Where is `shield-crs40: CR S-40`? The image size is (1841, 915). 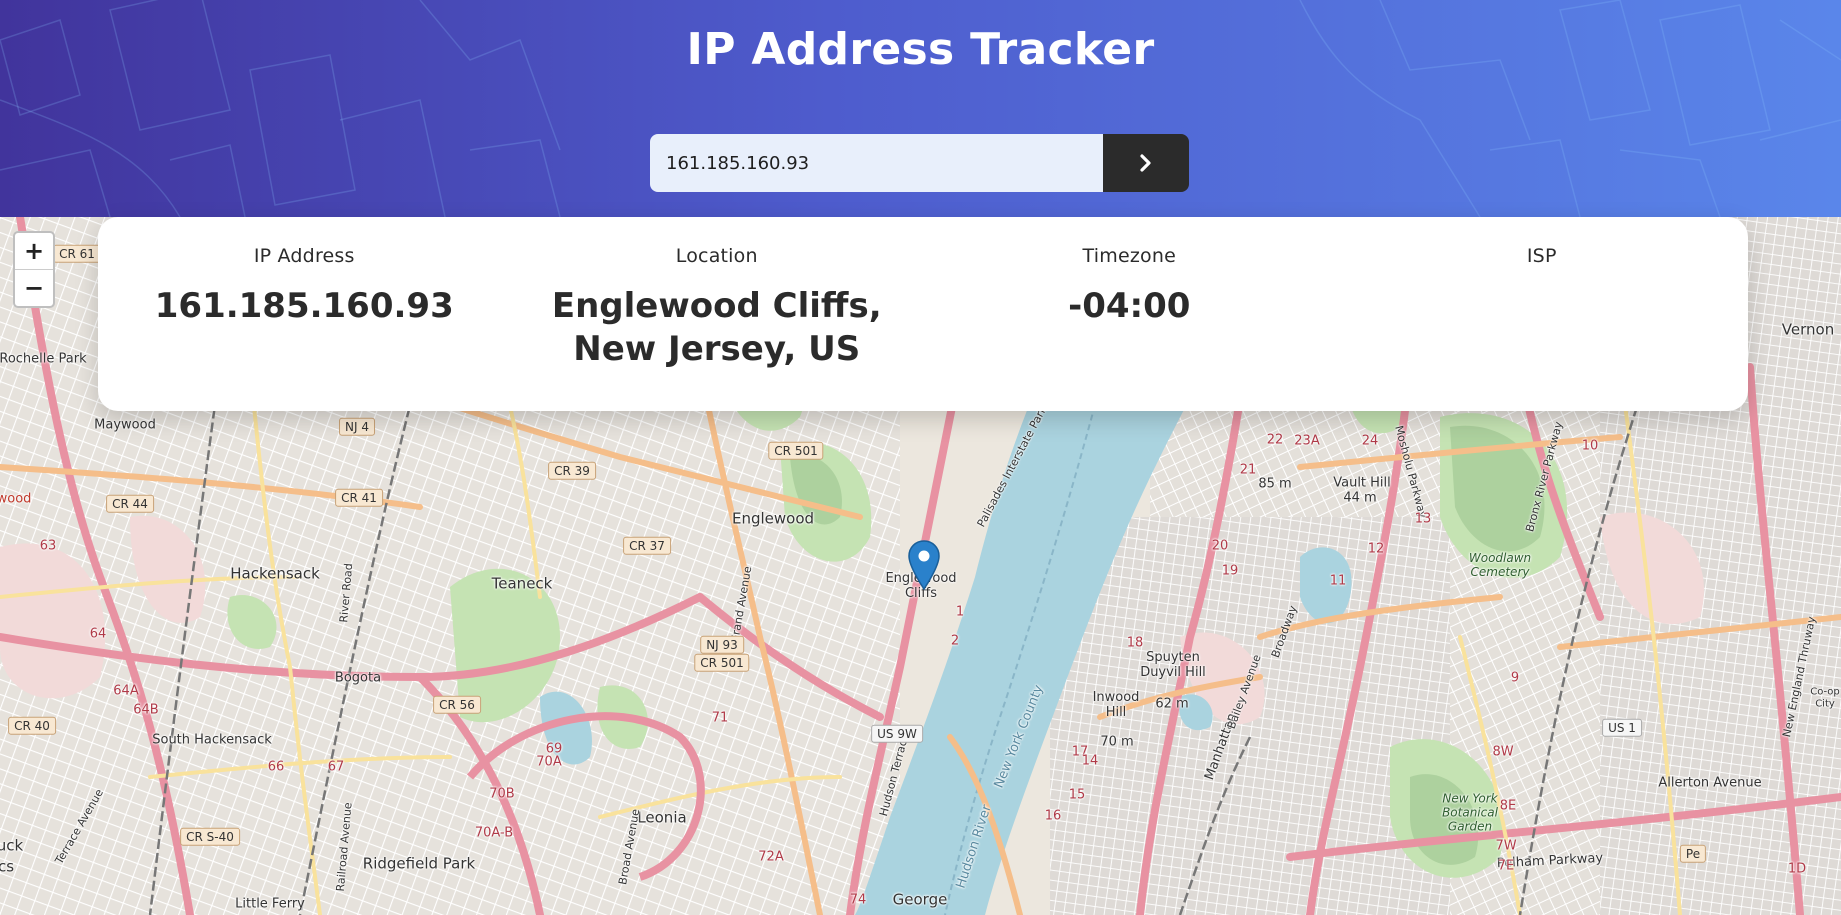
shield-crs40: CR S-40 is located at coordinates (210, 837).